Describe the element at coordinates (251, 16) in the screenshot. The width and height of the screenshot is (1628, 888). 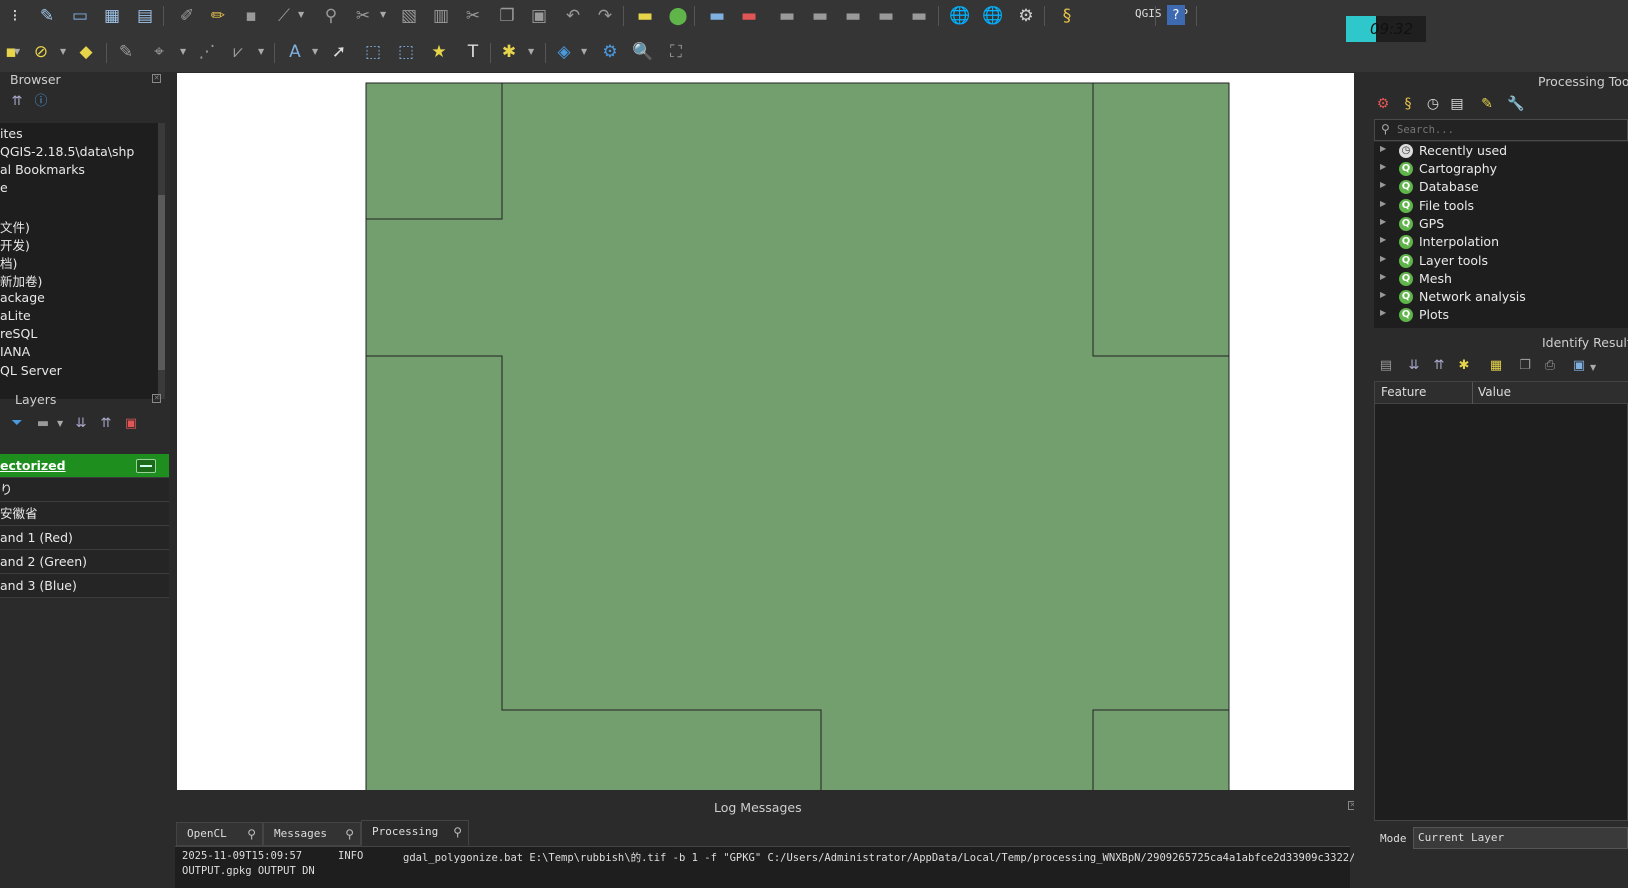
I see `save-edits-icon: ▪` at that location.